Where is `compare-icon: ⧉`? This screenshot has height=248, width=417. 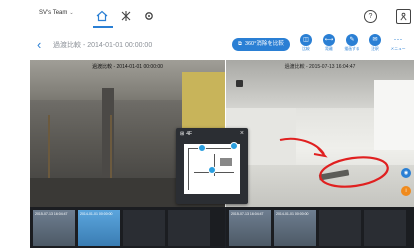 compare-icon: ⧉ is located at coordinates (240, 44).